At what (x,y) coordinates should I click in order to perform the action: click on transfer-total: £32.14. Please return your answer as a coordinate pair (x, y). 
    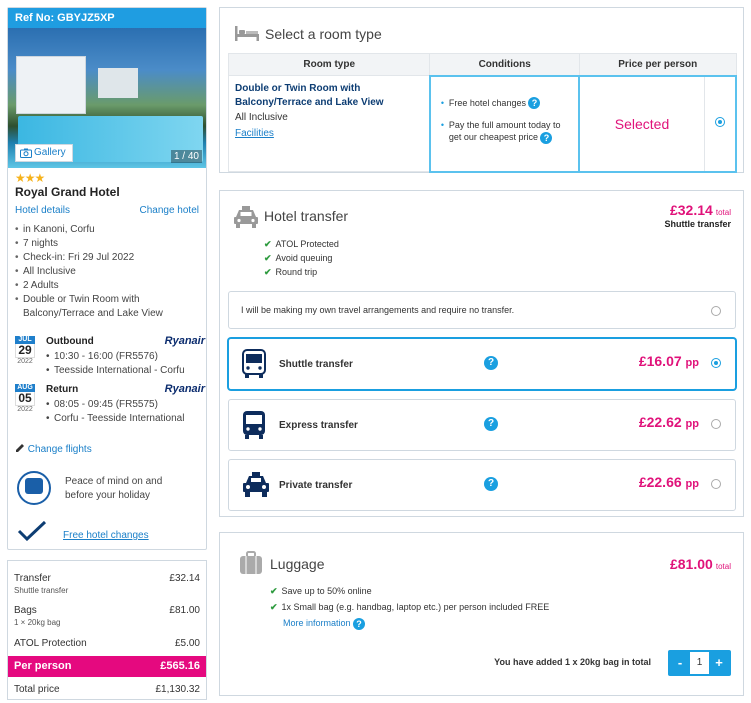
    Looking at the image, I should click on (691, 210).